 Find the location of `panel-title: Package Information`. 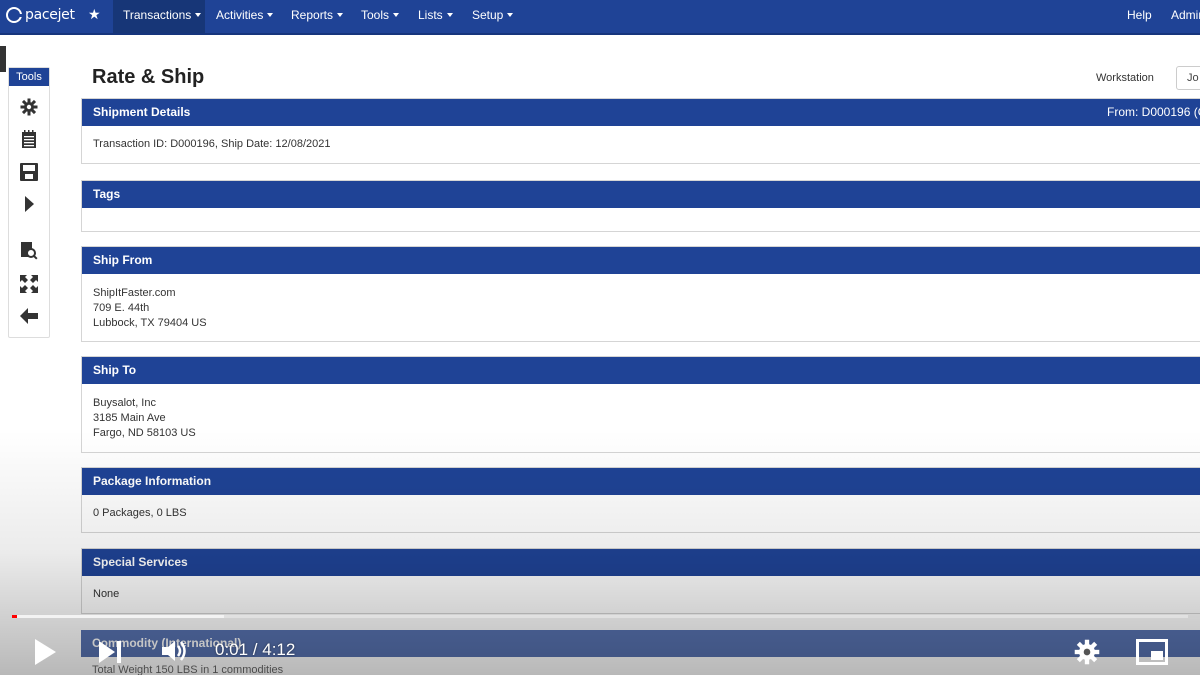

panel-title: Package Information is located at coordinates (152, 481).